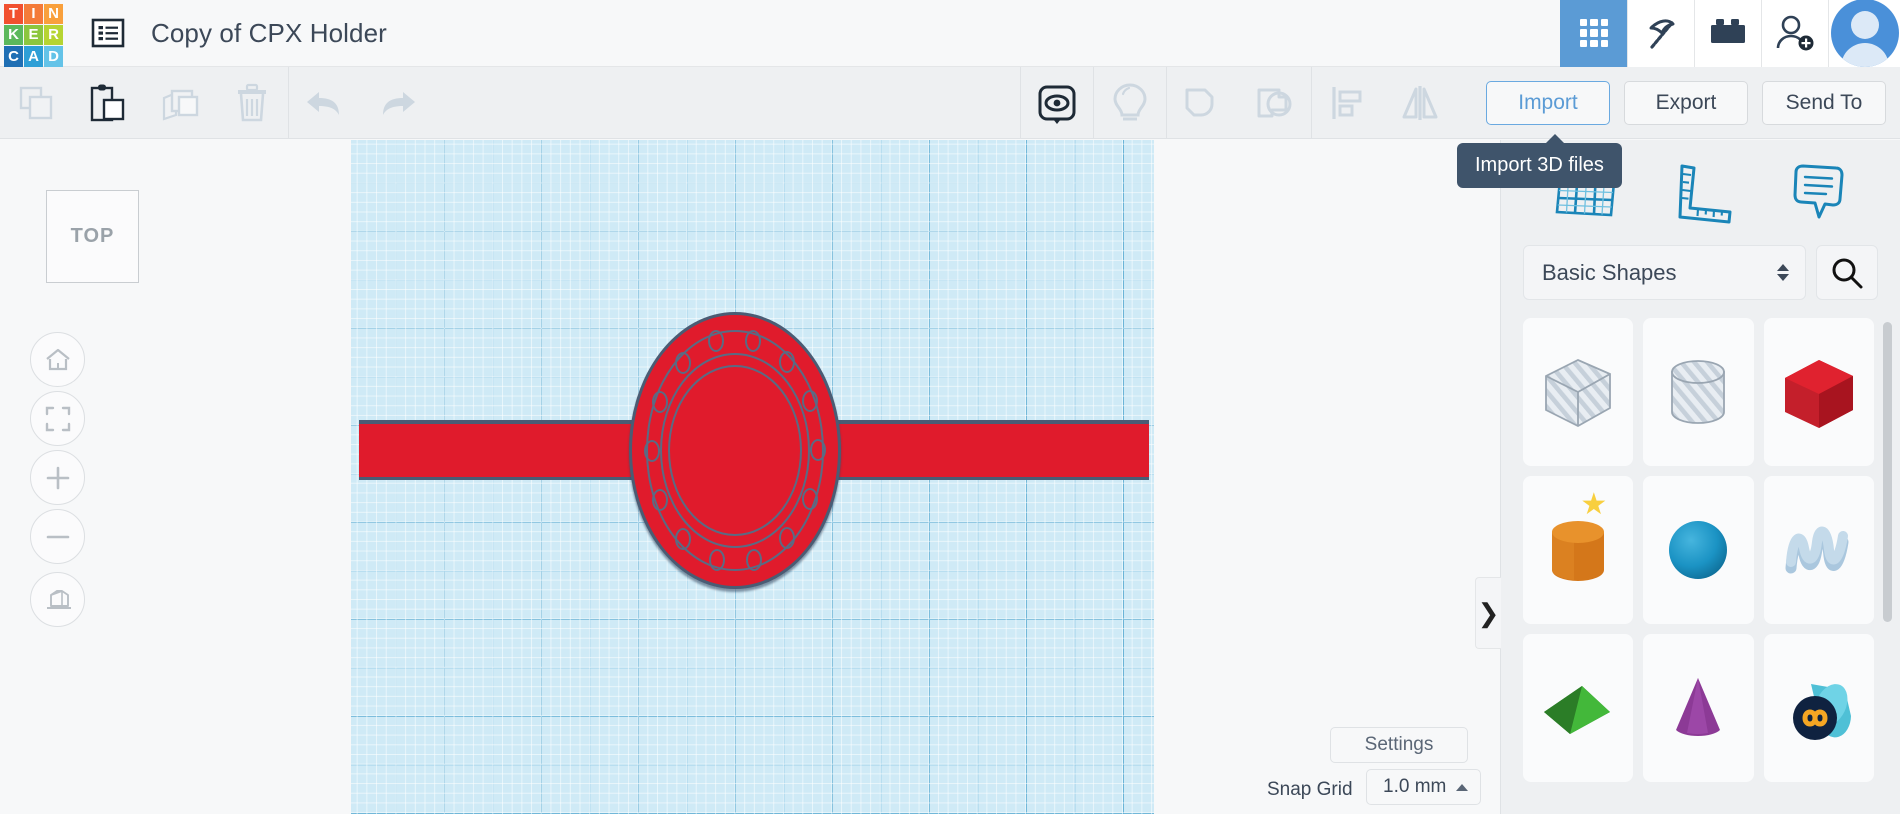  I want to click on shape-sphere, so click(1698, 550).